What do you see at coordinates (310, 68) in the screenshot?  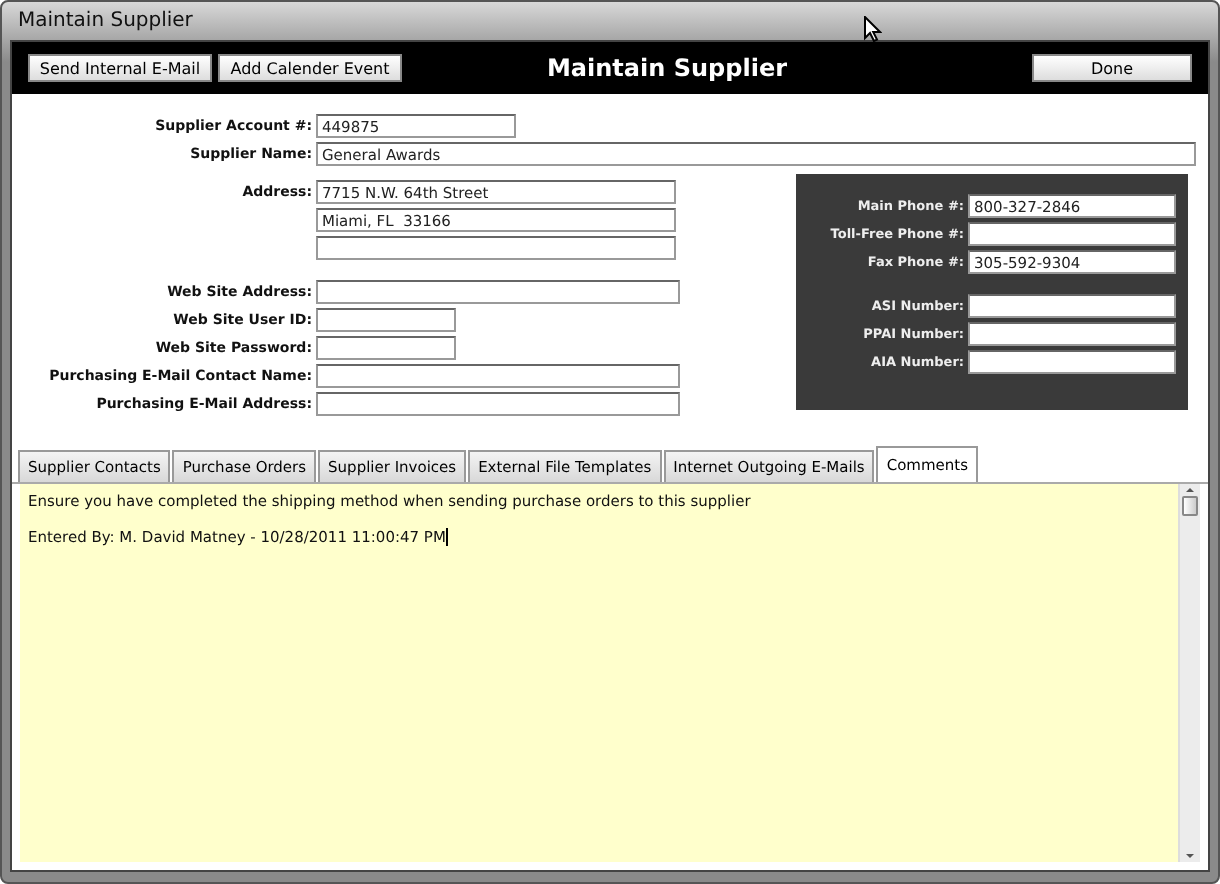 I see `header-button: Add Calender Event` at bounding box center [310, 68].